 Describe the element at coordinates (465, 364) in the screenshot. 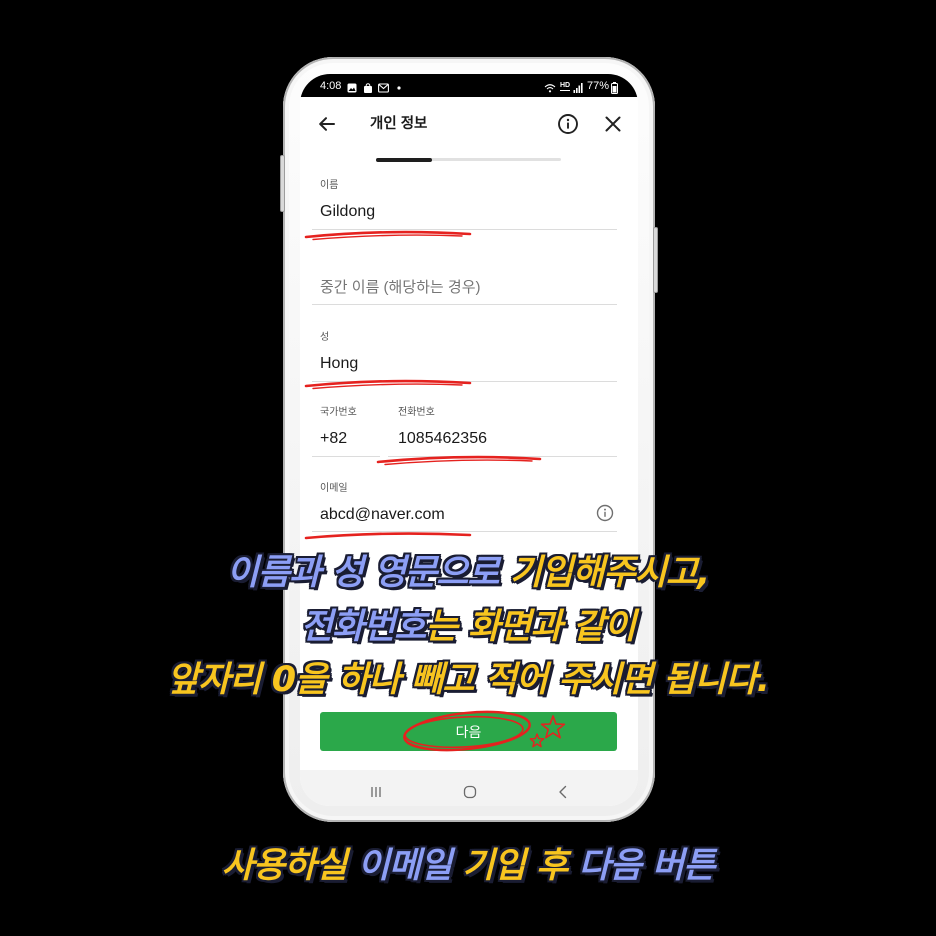

I see `last-name-input` at that location.